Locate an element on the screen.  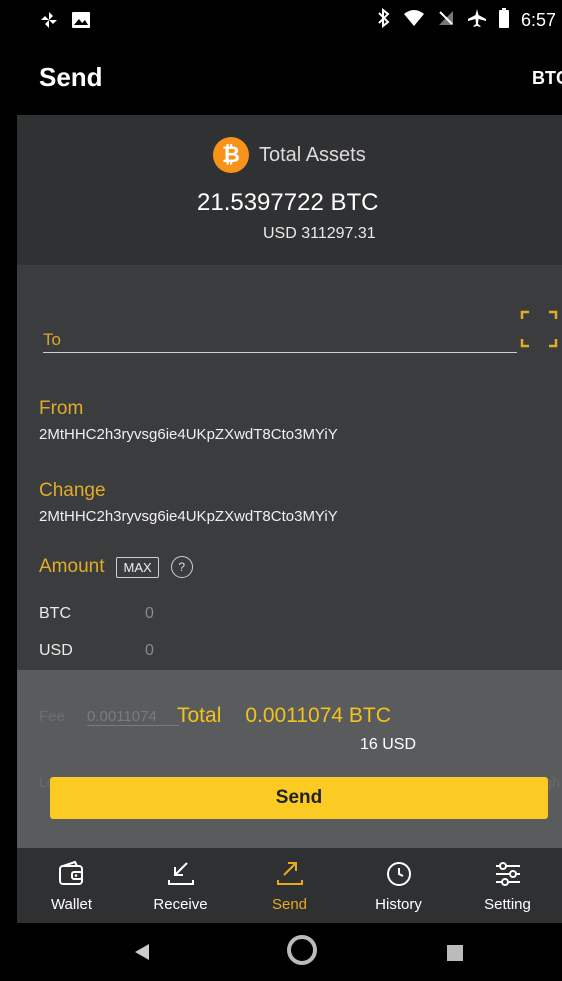
fee-input: 0.0011074 is located at coordinates (133, 717).